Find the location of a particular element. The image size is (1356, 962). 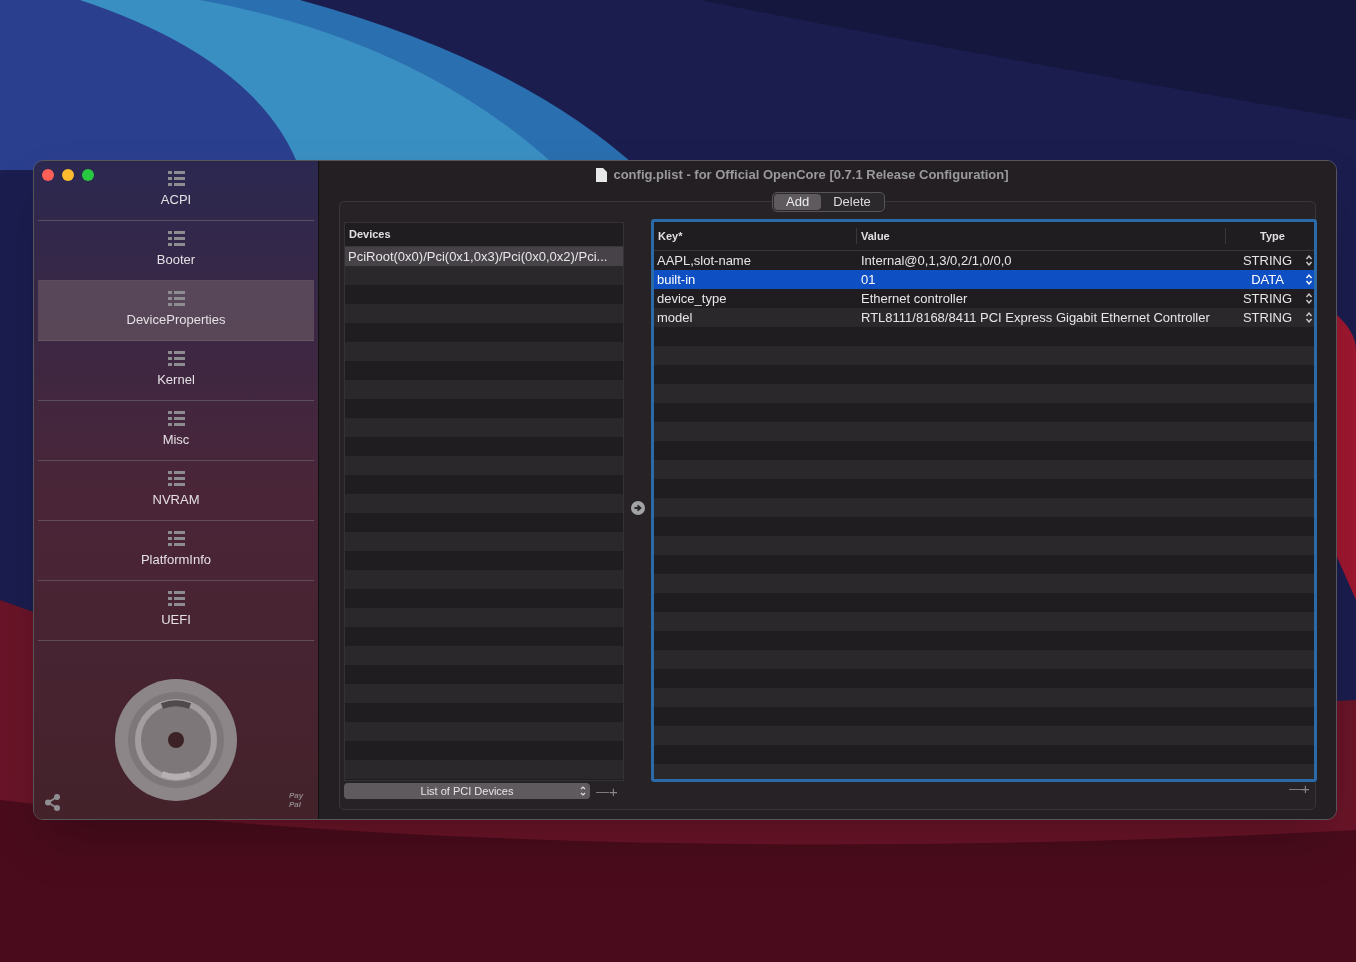

column-header: Key* is located at coordinates (755, 236).